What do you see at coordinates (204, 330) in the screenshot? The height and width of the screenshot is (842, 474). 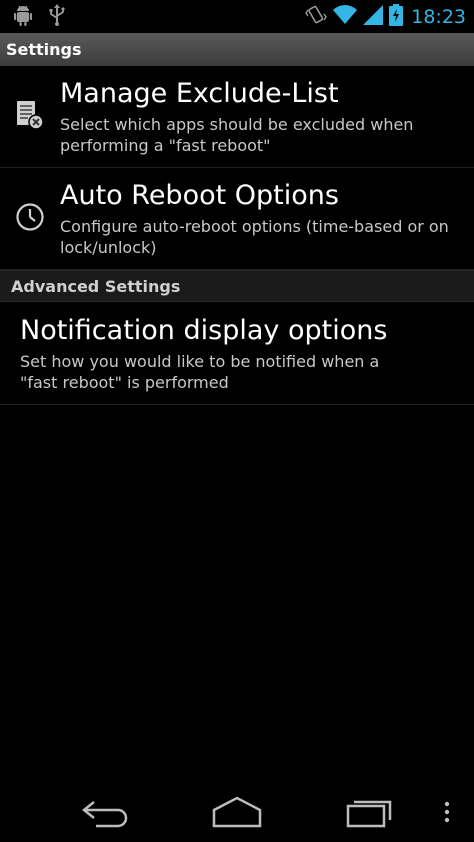 I see `pref-title: Notification display options` at bounding box center [204, 330].